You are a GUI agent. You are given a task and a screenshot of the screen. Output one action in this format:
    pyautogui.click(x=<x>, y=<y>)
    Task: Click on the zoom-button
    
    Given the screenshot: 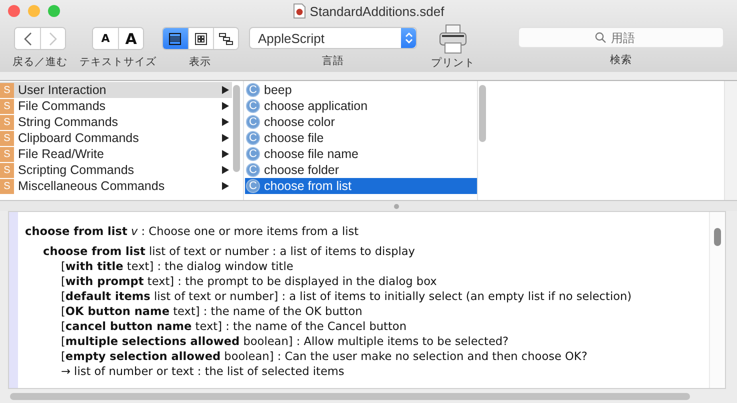 What is the action you would take?
    pyautogui.click(x=54, y=11)
    